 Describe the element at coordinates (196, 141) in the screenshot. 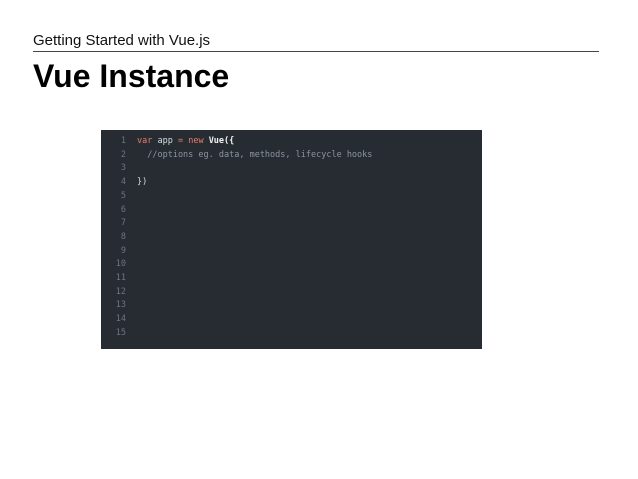

I see `code-token: new` at that location.